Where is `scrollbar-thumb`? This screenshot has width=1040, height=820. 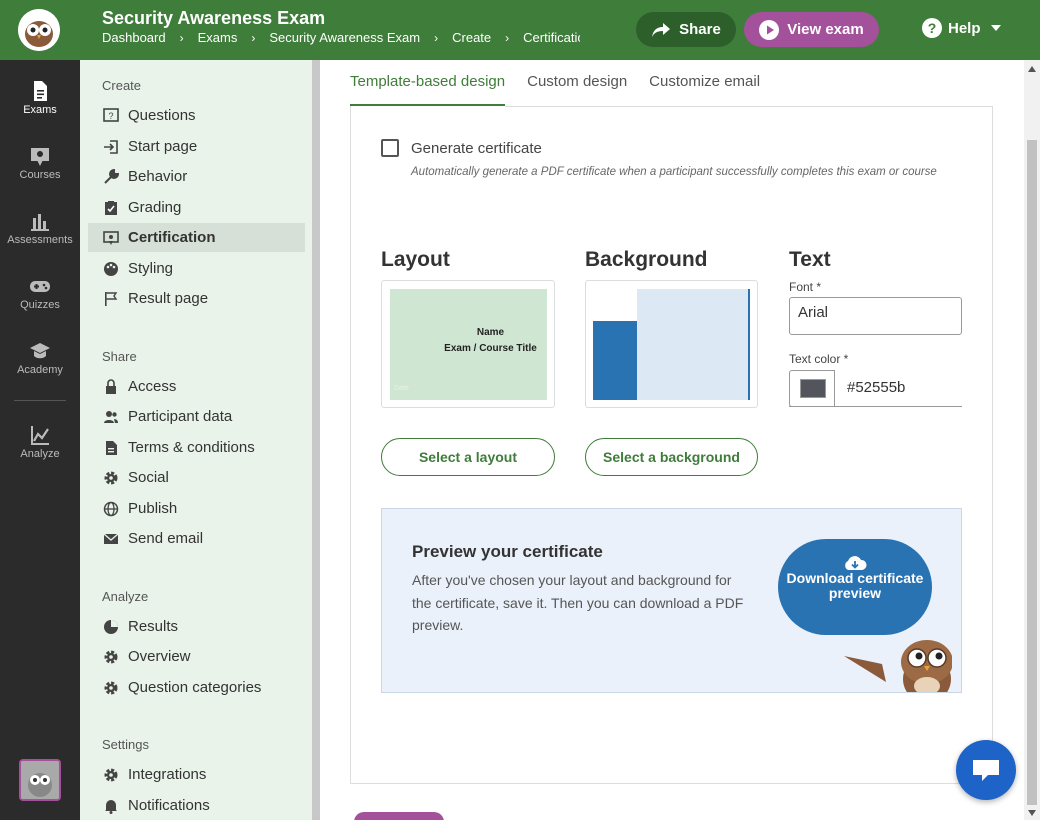
scrollbar-thumb is located at coordinates (1032, 472).